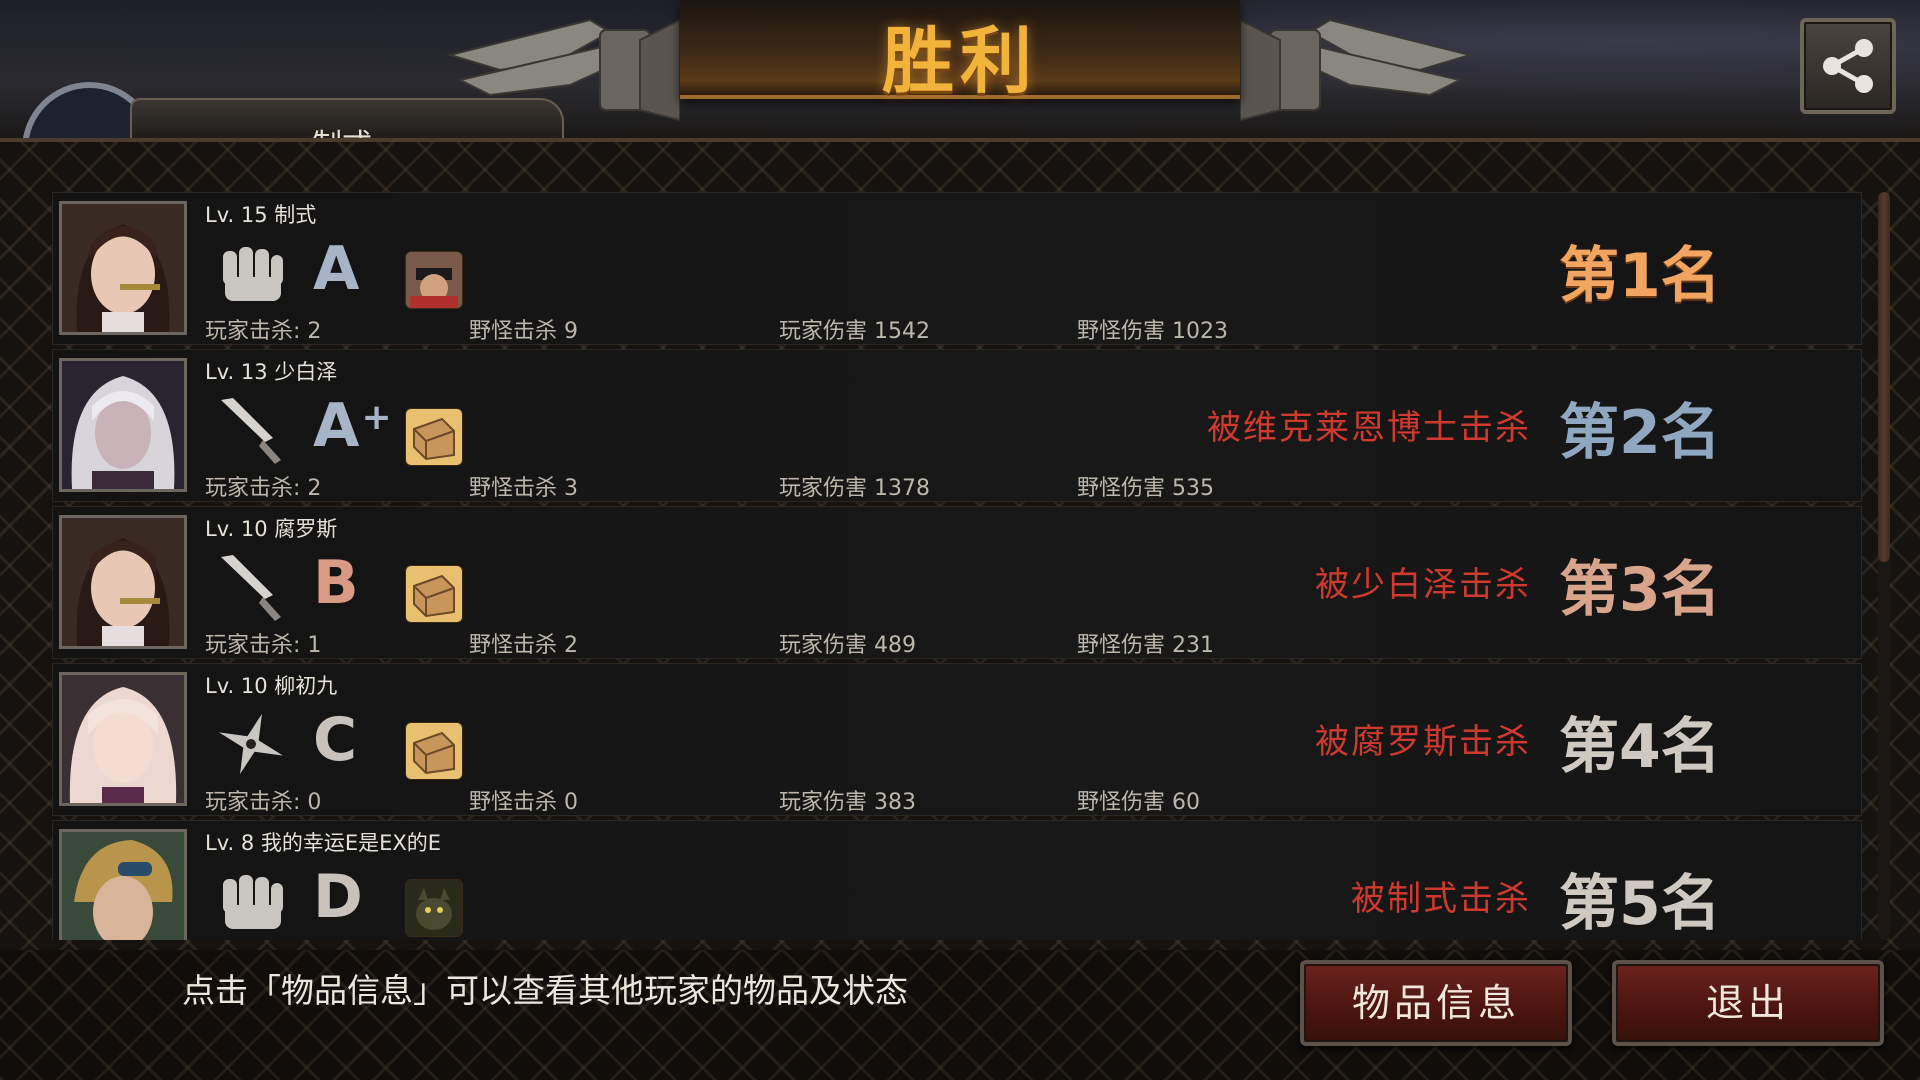  Describe the element at coordinates (854, 488) in the screenshot. I see `player-damage-stat: 玩家伤害 1378` at that location.